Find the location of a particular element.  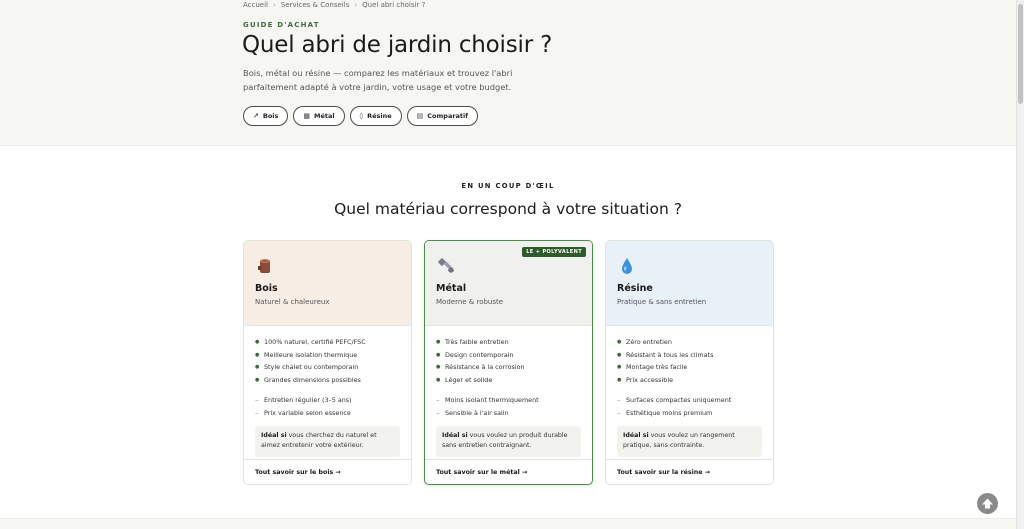

pro-item: ● Résistance à la corrosion is located at coordinates (508, 367).